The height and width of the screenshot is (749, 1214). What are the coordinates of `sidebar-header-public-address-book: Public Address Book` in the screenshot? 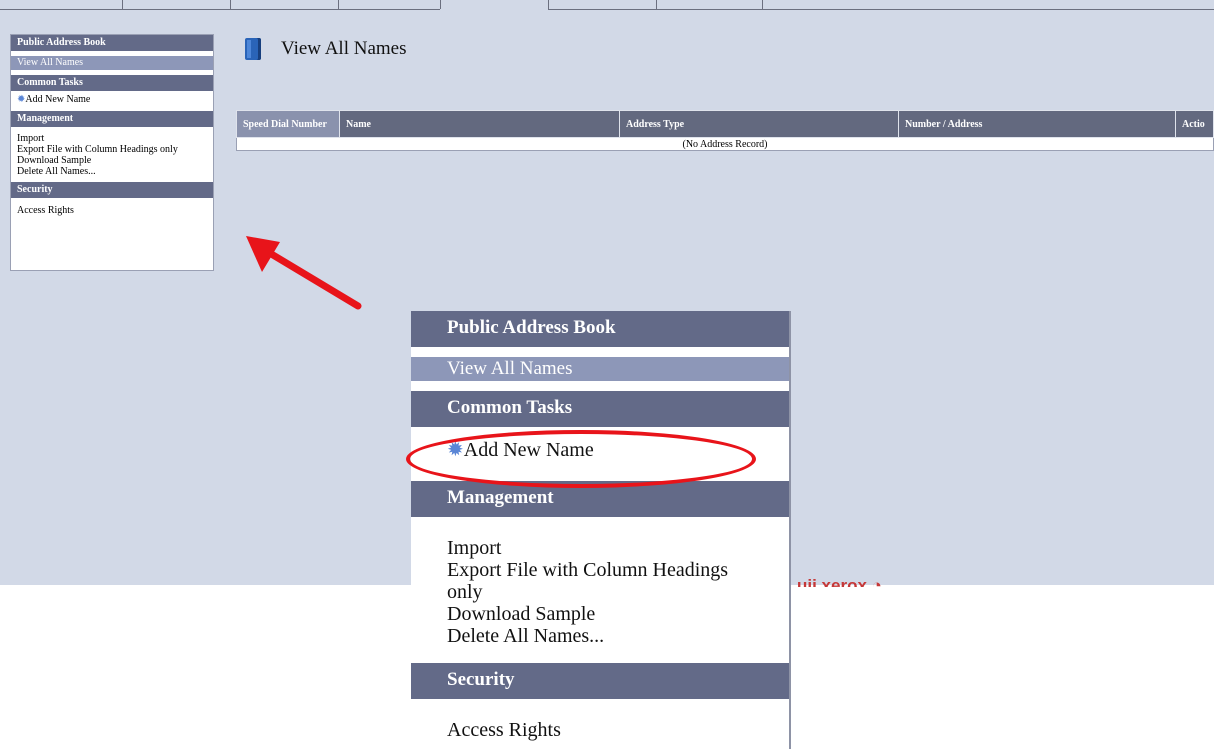 It's located at (112, 43).